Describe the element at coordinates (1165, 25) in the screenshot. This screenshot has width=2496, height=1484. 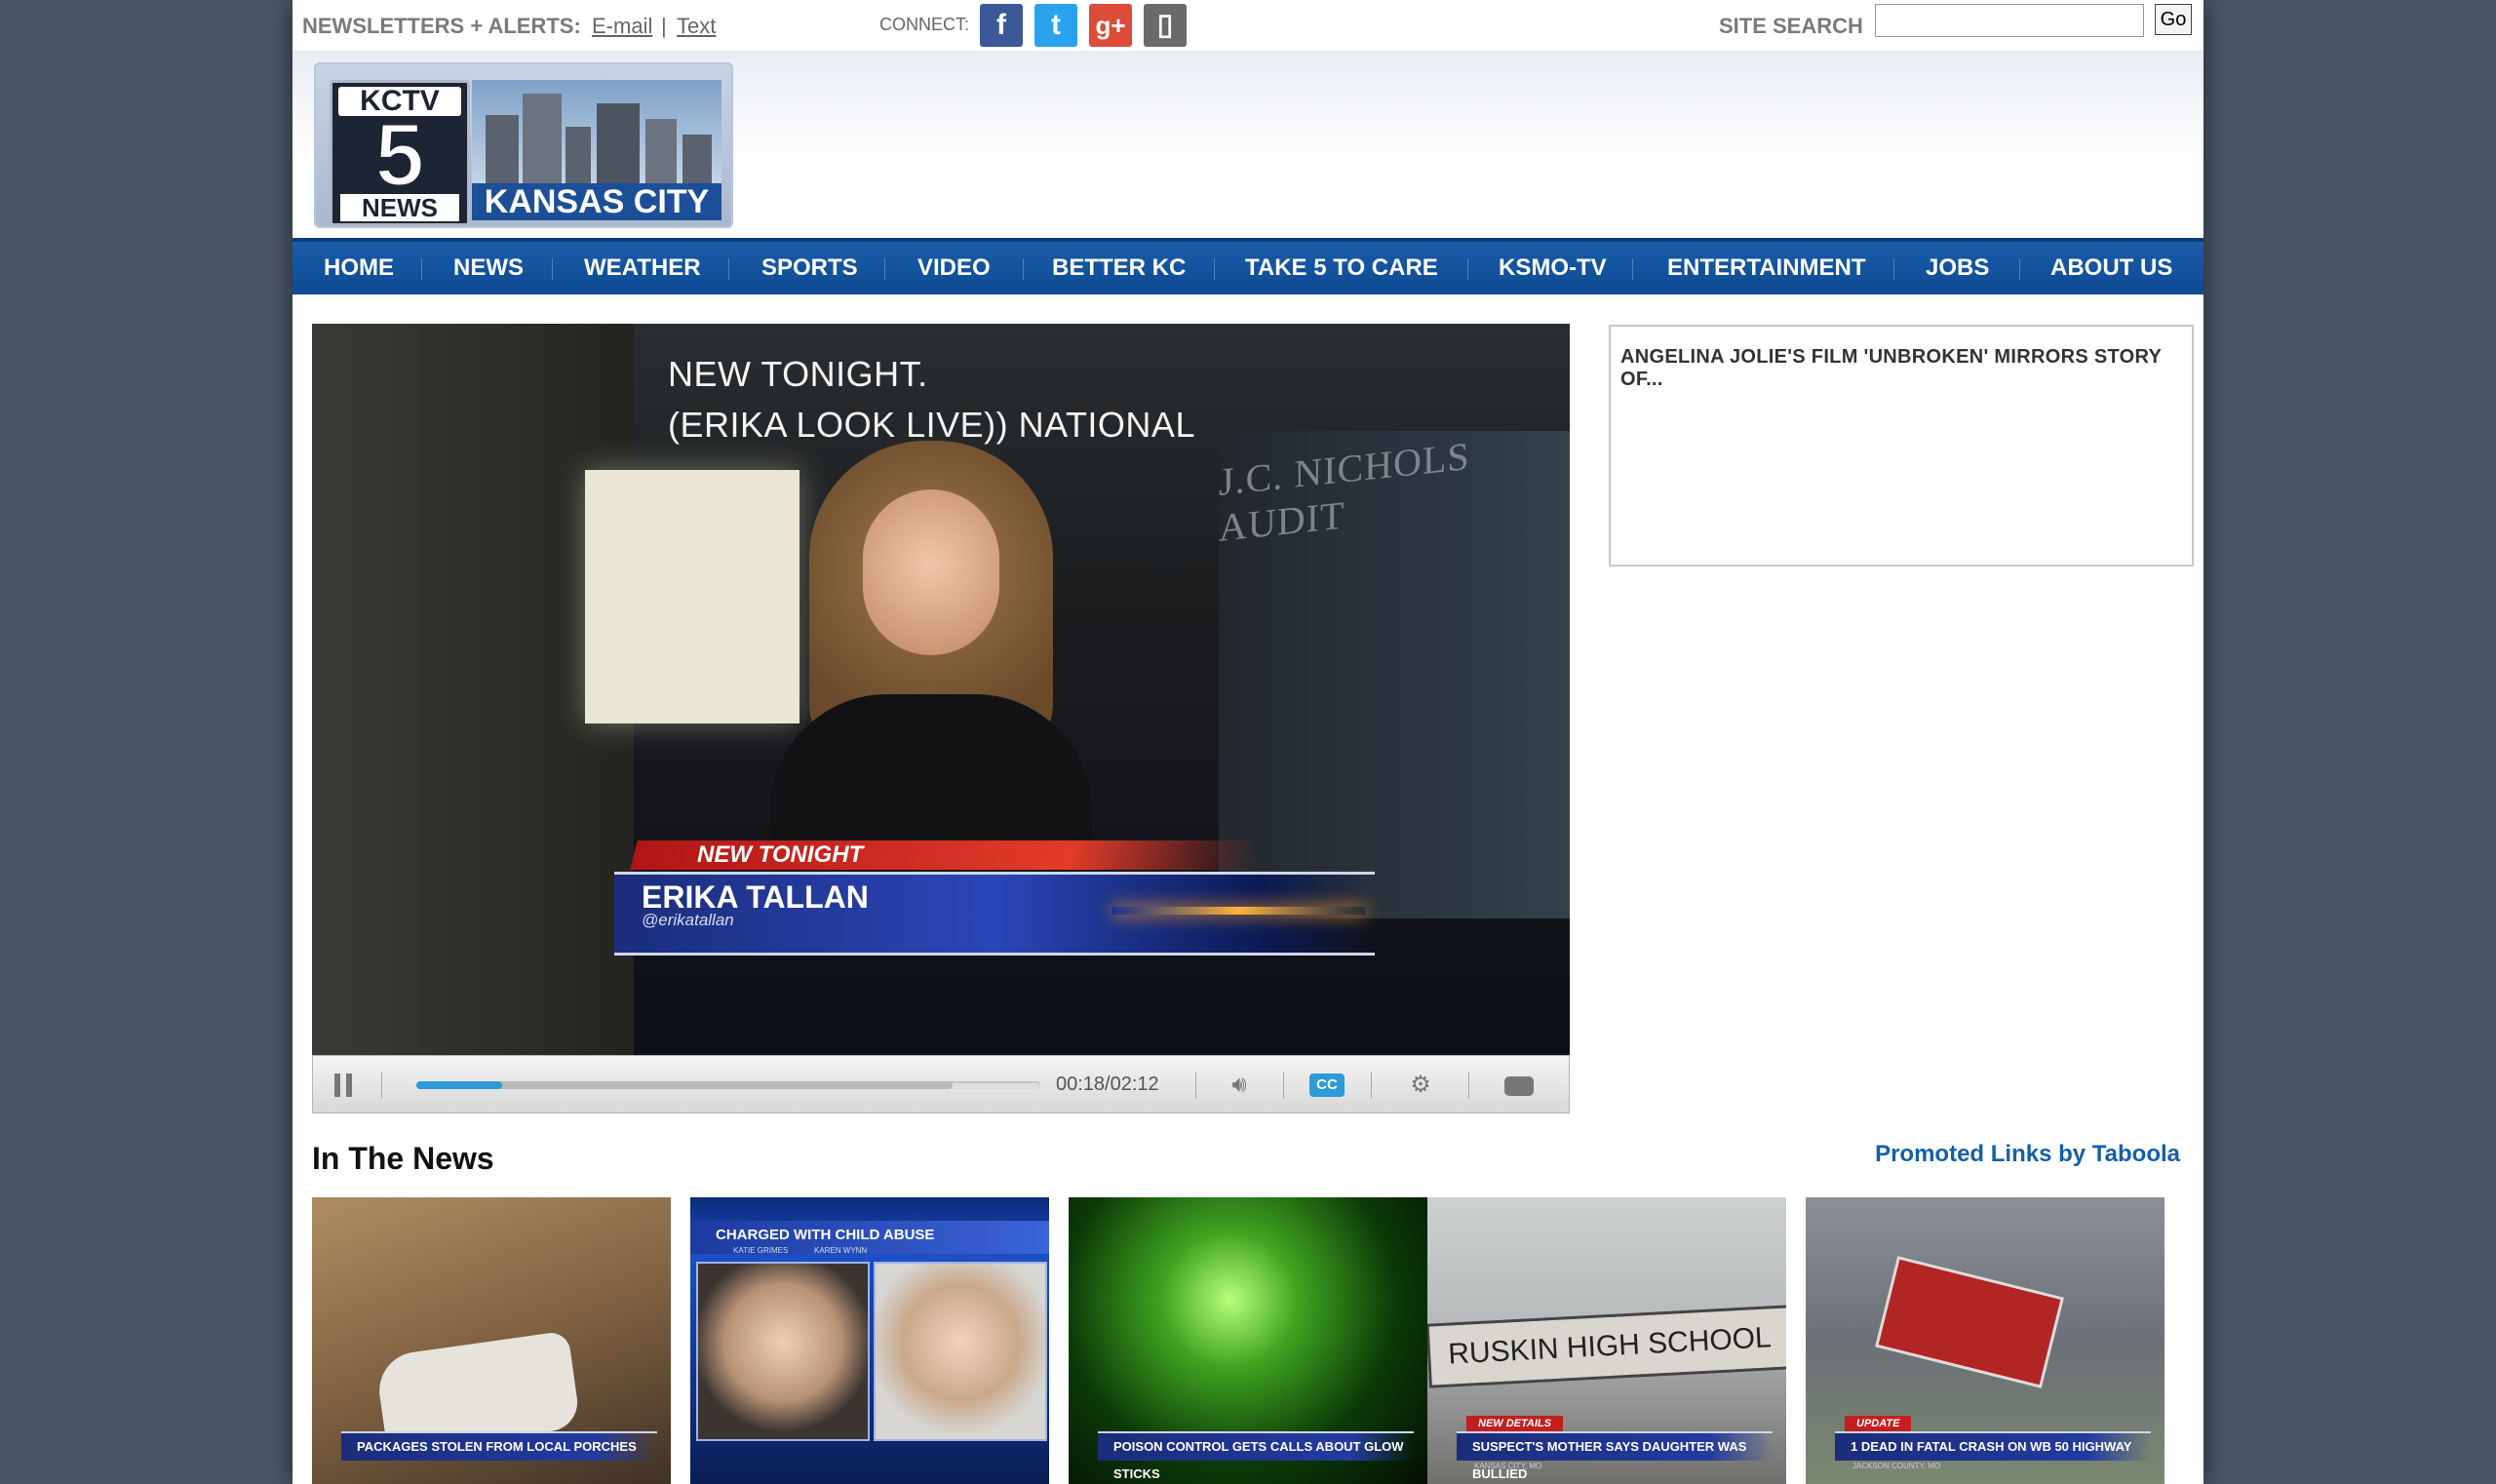
I see `mobile-icon: ▯` at that location.